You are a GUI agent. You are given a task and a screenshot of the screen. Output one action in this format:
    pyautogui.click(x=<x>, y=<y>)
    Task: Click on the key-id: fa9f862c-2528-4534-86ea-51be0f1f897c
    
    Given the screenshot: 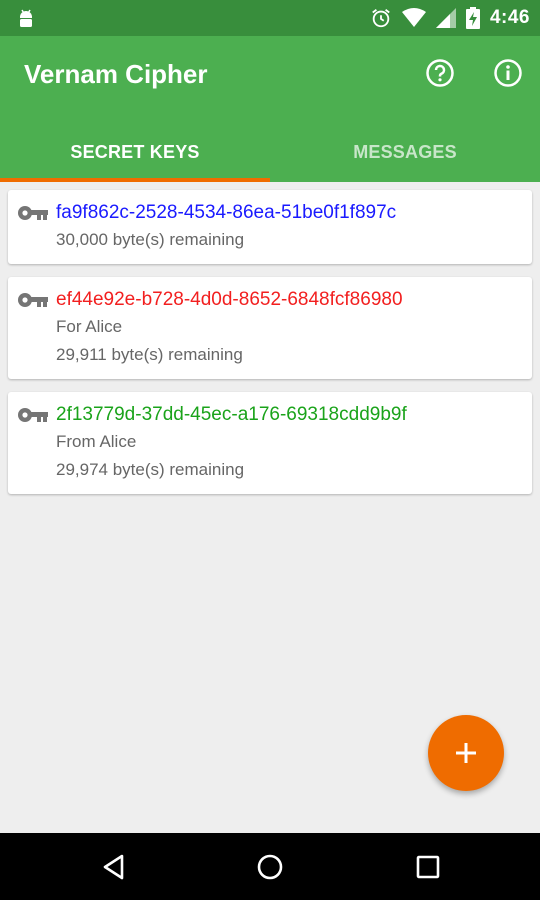 What is the action you would take?
    pyautogui.click(x=226, y=212)
    